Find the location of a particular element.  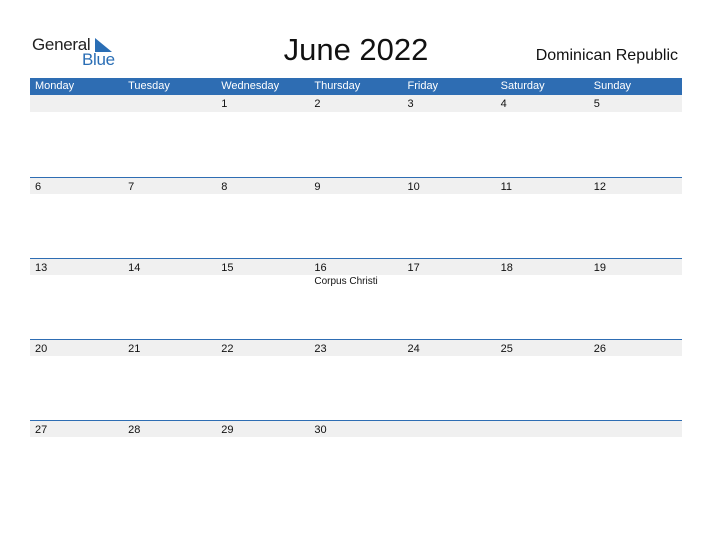

day-cell: 13 is located at coordinates (76, 267).